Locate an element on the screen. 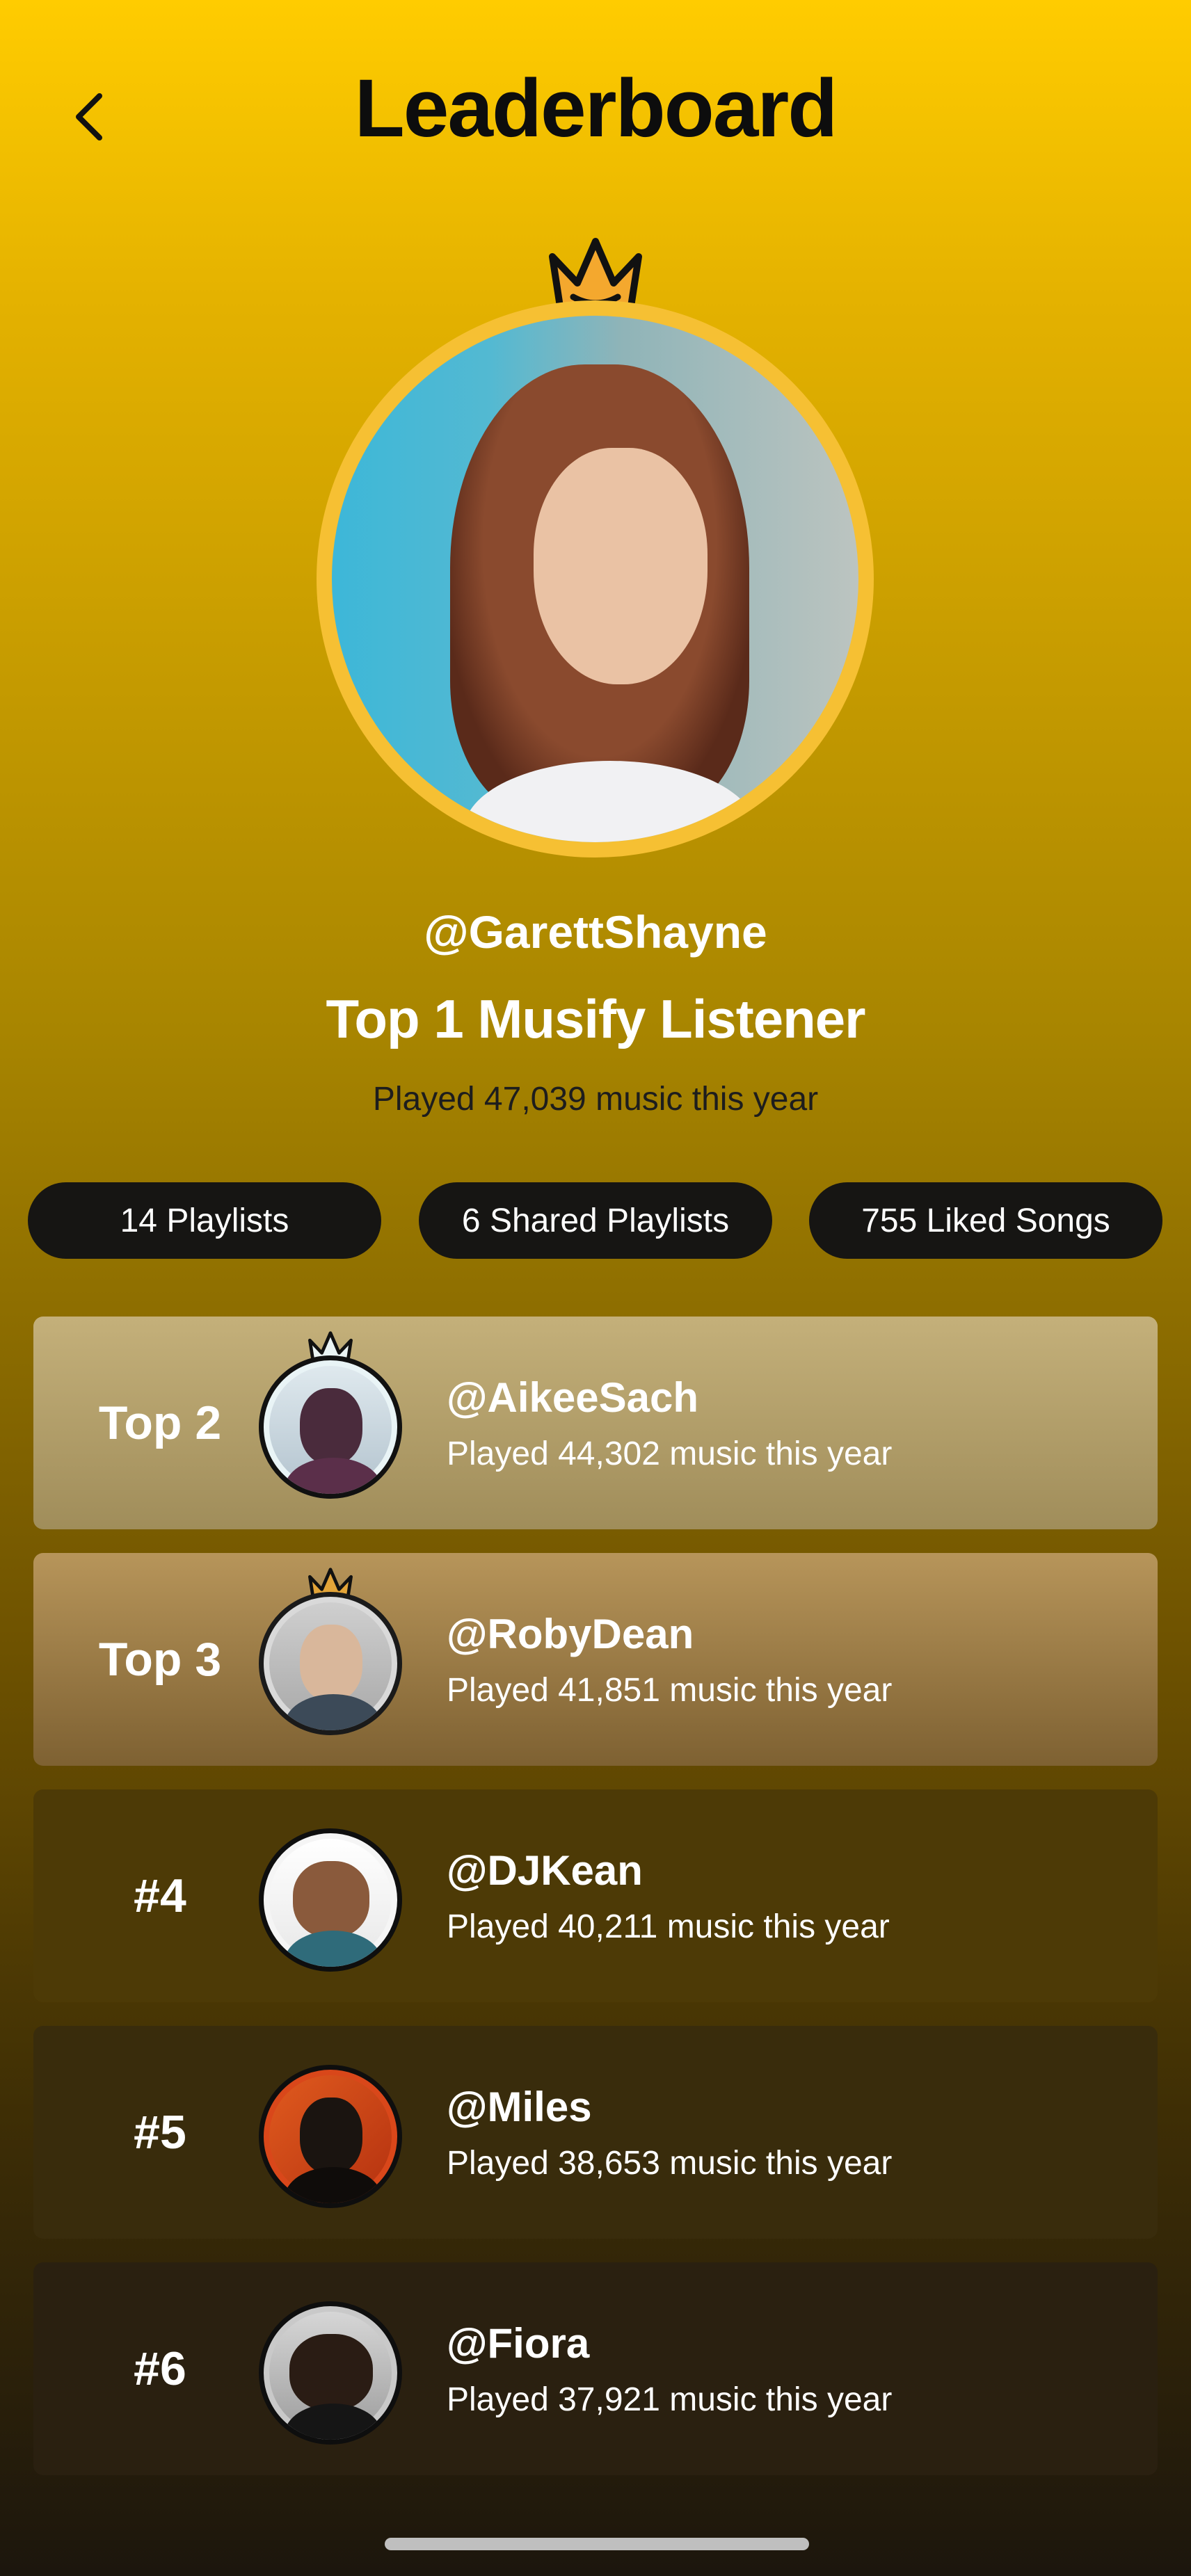  playlists-pill-label: 14 Playlists is located at coordinates (204, 1220).